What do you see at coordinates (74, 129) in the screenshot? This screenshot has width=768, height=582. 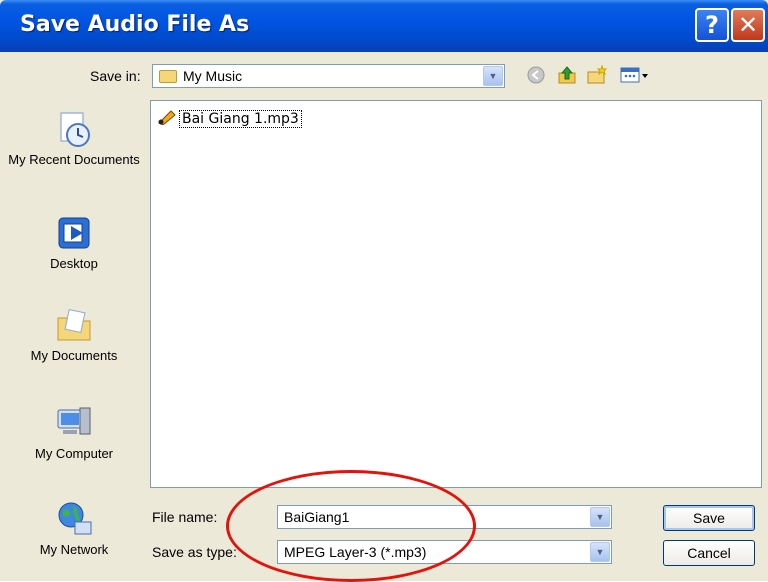 I see `recent-documents-icon` at bounding box center [74, 129].